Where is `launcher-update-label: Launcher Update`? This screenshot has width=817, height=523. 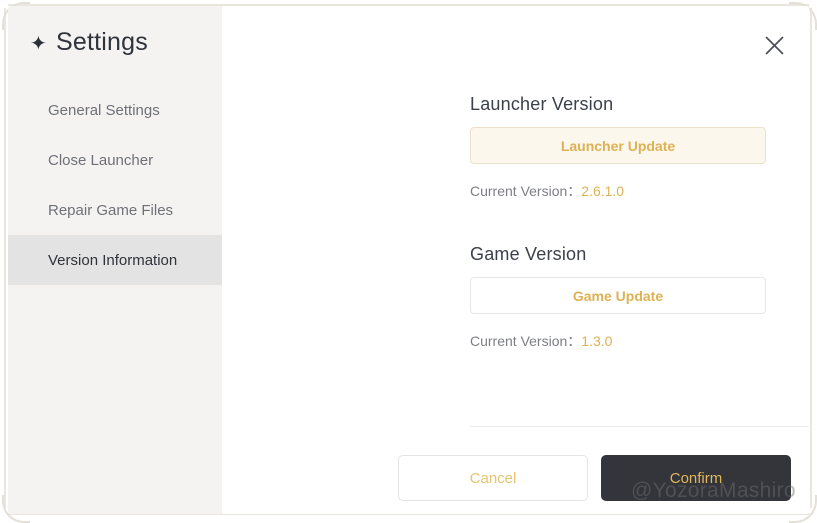
launcher-update-label: Launcher Update is located at coordinates (618, 145).